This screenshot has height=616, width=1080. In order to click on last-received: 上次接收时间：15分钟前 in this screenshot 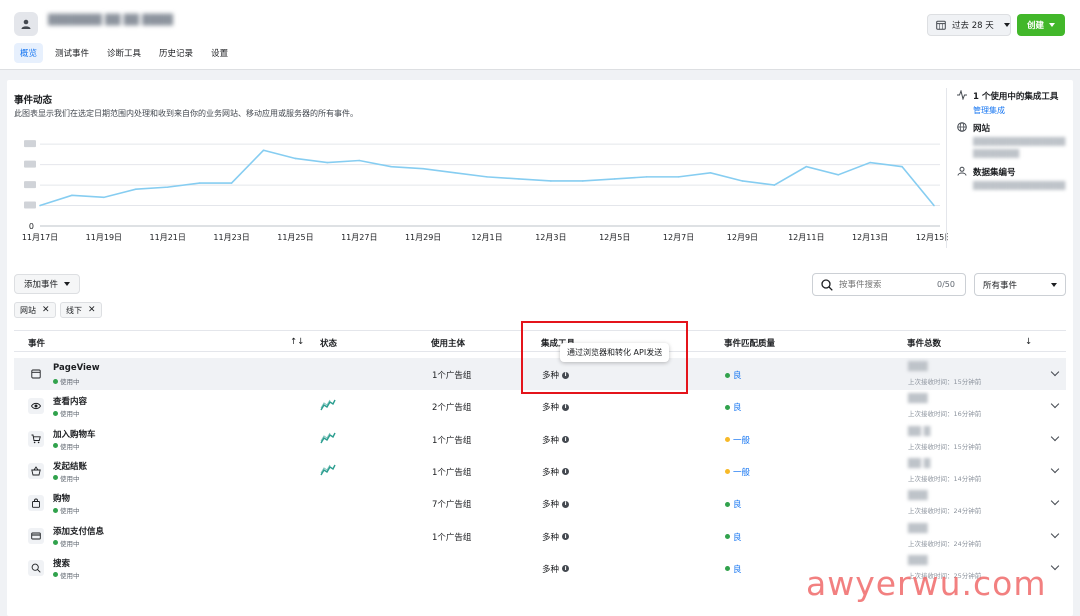, I will do `click(945, 446)`.